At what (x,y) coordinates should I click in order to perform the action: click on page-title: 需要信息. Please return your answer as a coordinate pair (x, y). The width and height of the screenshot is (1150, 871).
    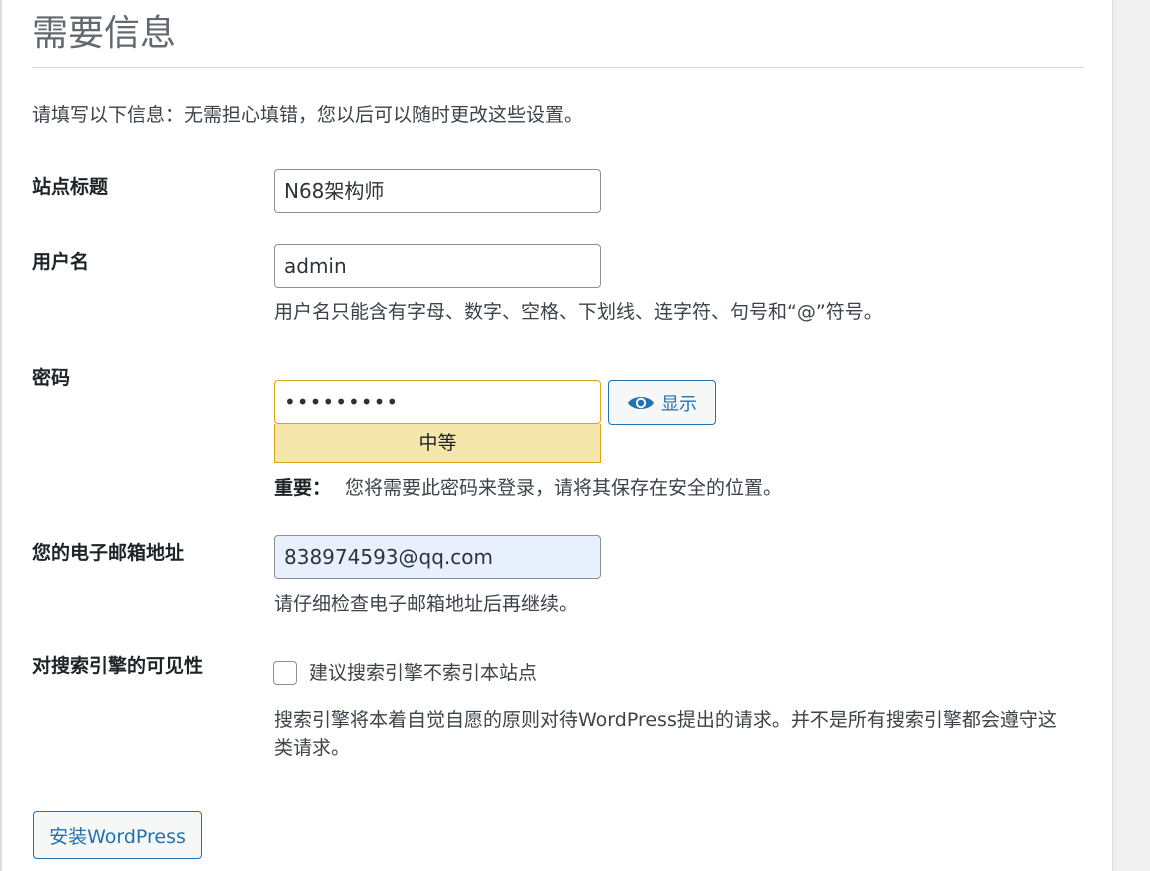
    Looking at the image, I should click on (104, 33).